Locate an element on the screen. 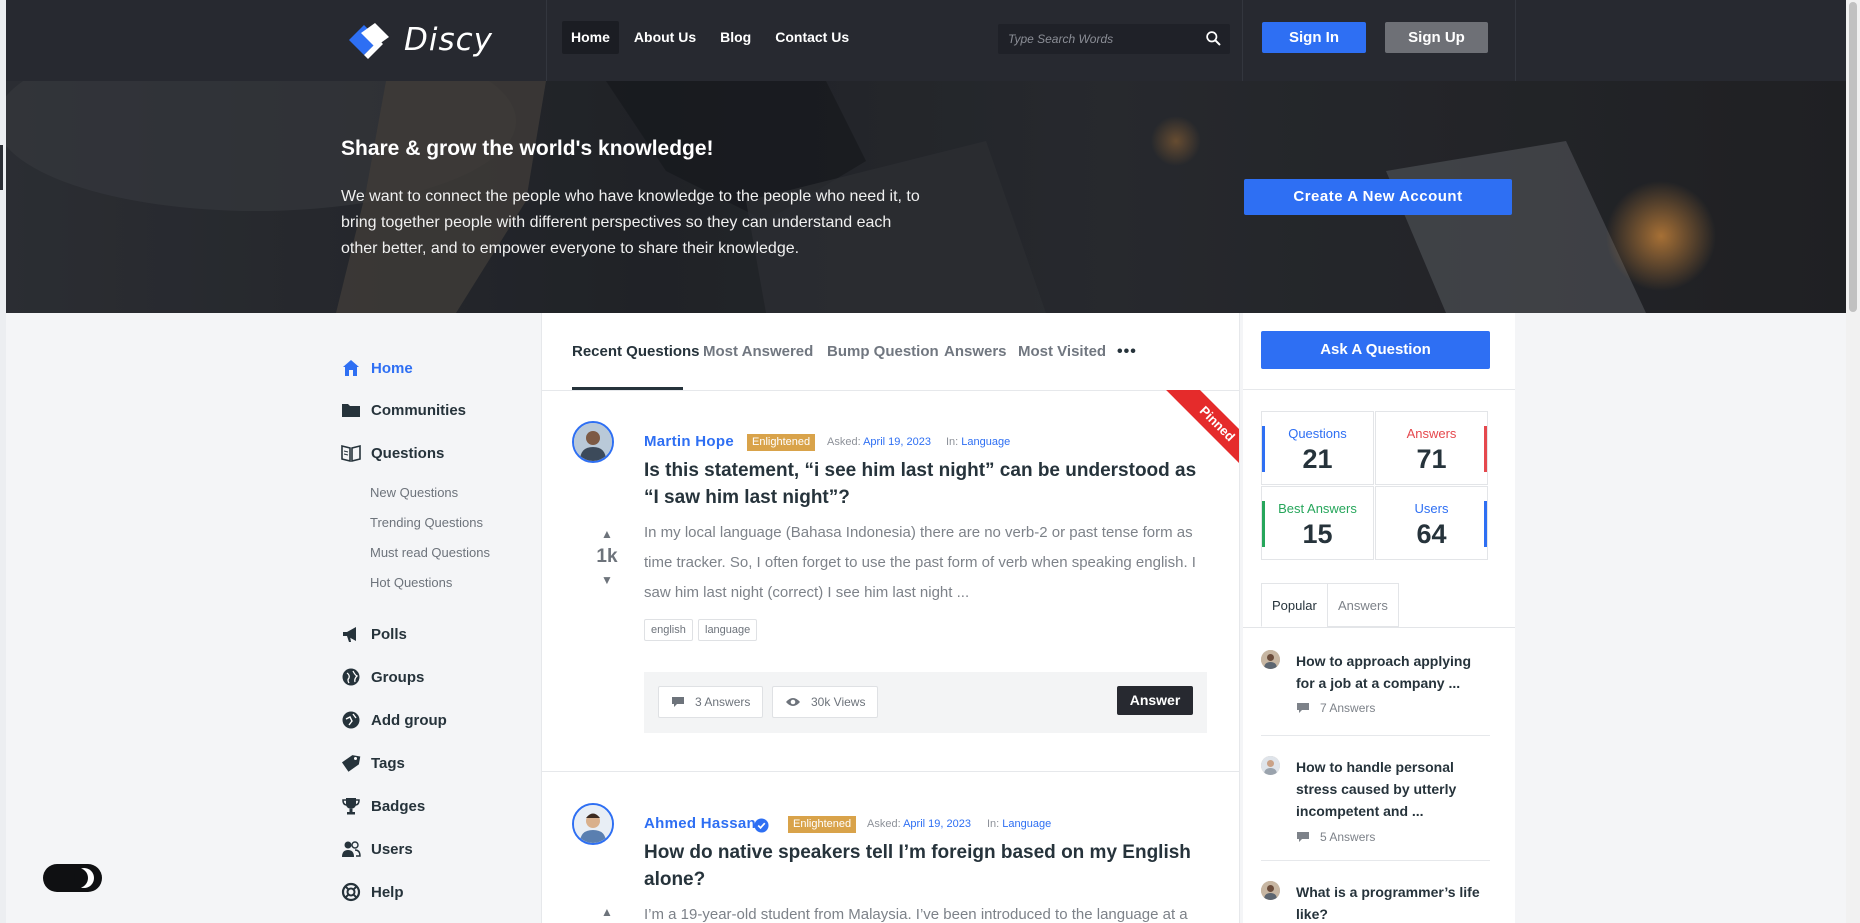 The image size is (1860, 923). sidebar-subitem-must-read-questions: Must read Questions is located at coordinates (430, 552).